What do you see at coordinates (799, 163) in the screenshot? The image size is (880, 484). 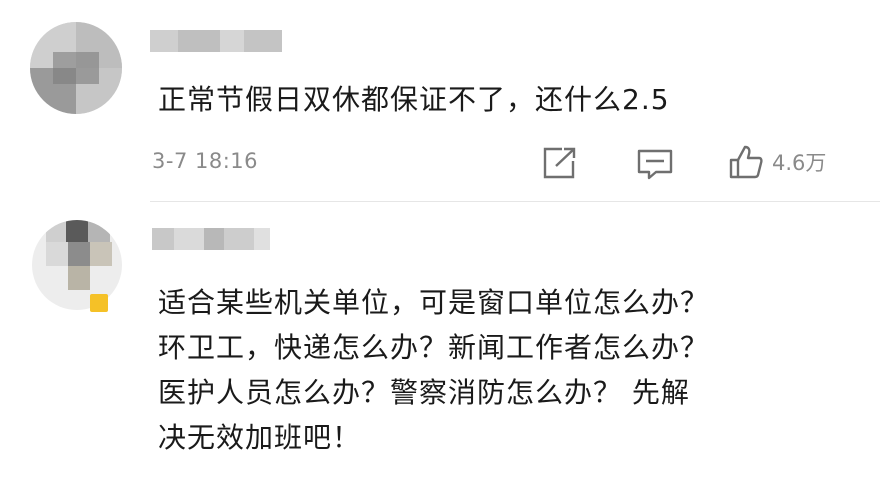 I see `like-count: 4.6万` at bounding box center [799, 163].